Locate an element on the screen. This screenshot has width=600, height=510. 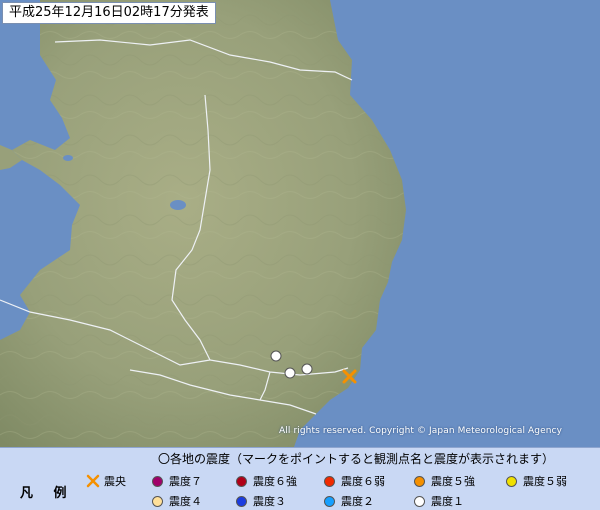
legend-item-intensity-5-lower: 震度５弱 is located at coordinates (536, 481).